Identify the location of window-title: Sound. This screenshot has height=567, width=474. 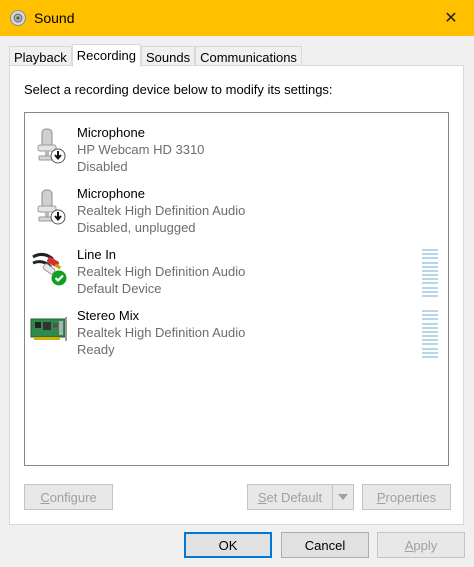
(54, 18).